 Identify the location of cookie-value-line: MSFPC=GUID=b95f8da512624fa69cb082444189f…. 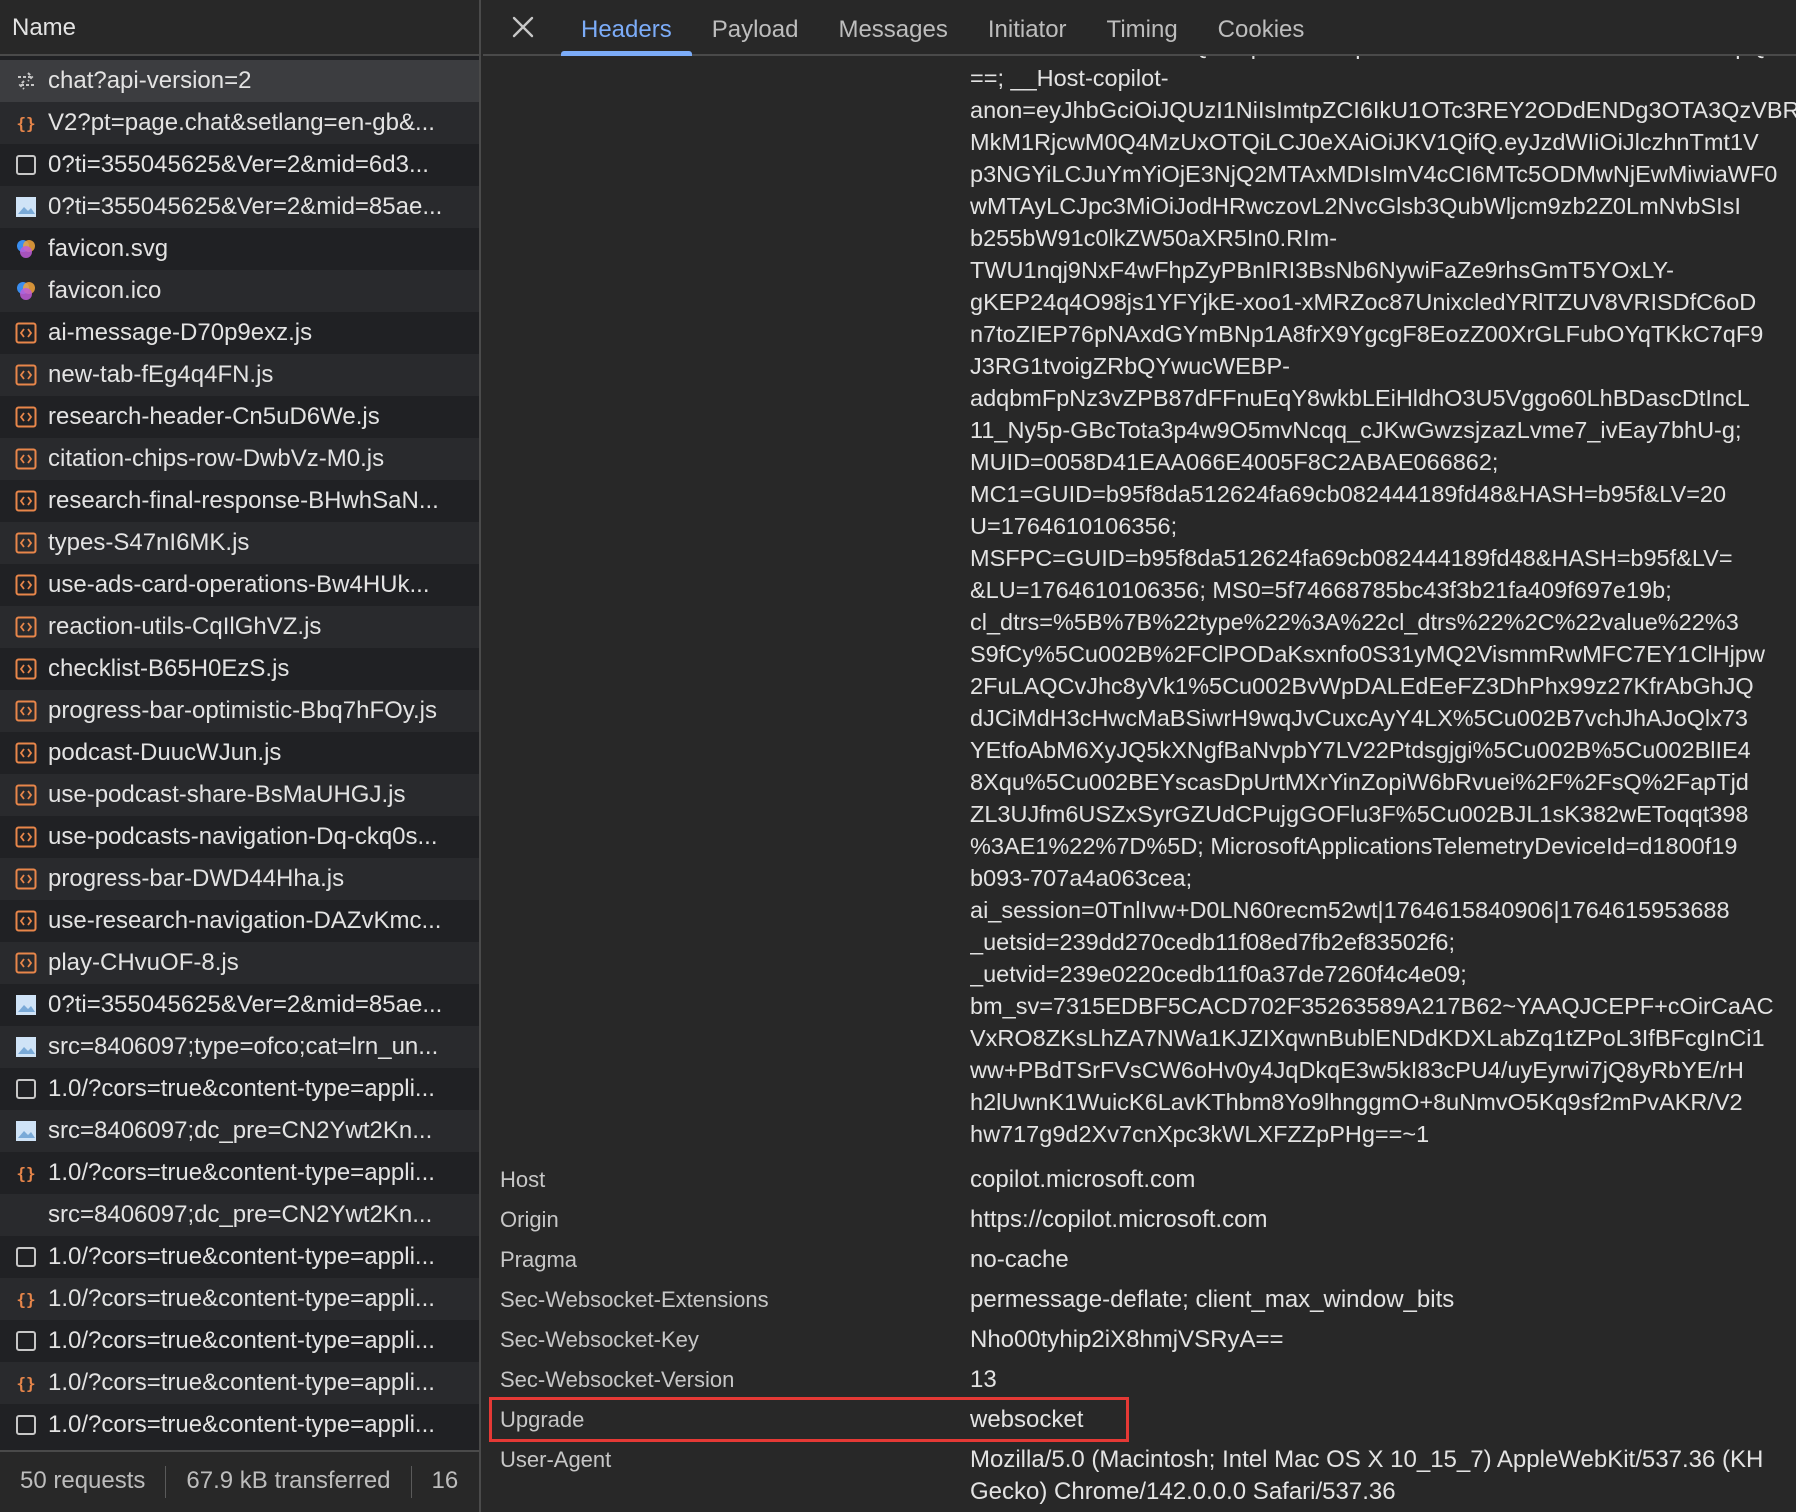
(1351, 558).